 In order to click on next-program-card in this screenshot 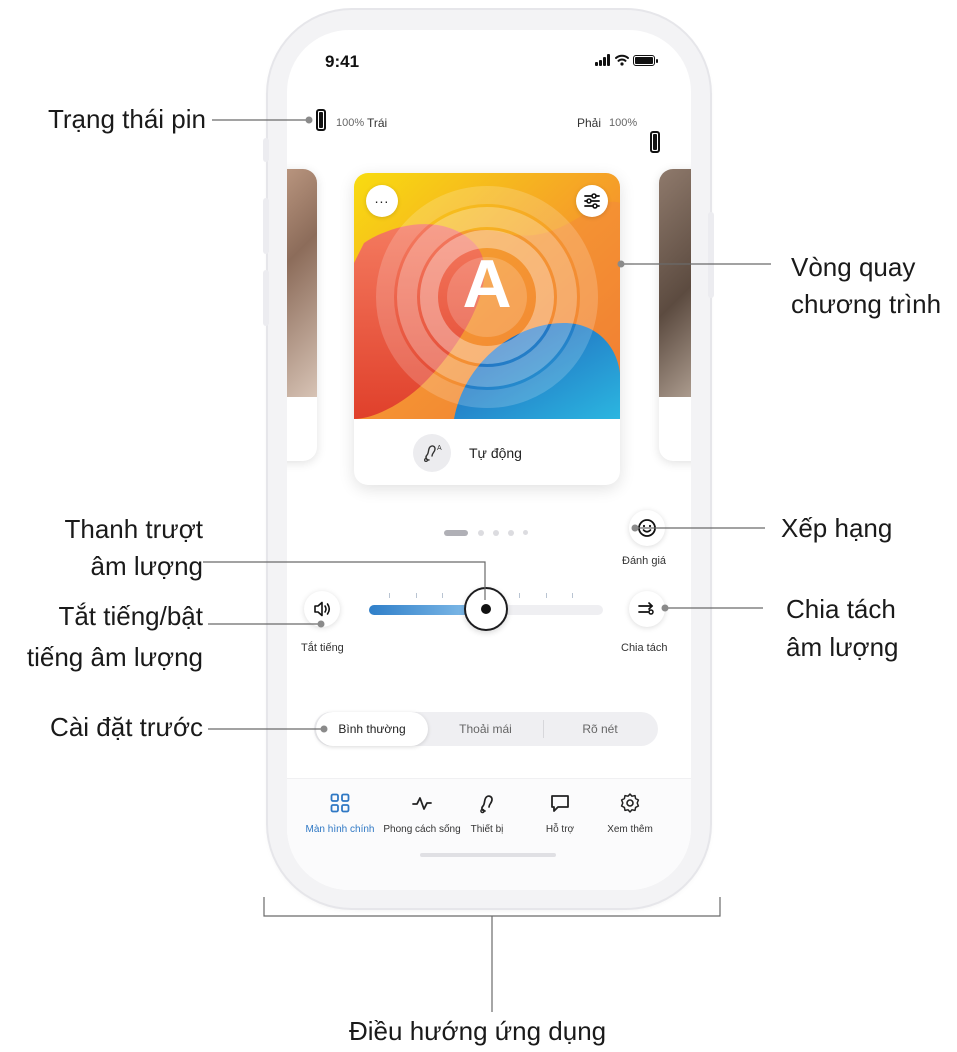, I will do `click(675, 315)`.